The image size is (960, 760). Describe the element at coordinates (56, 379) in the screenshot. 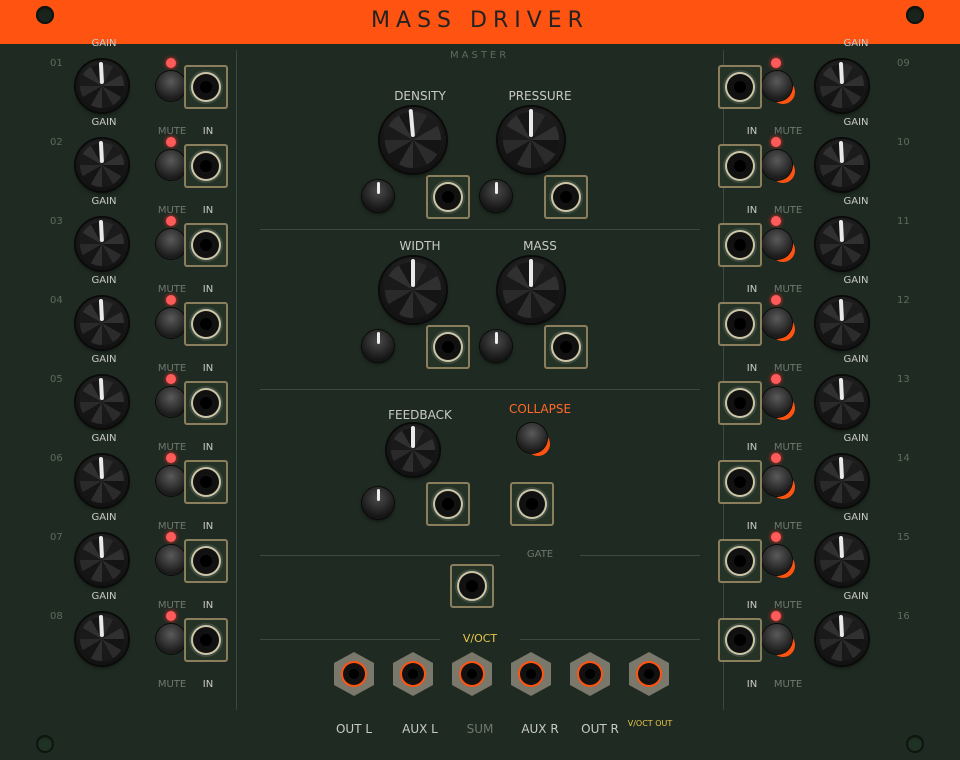

I see `channel-number: 05` at that location.